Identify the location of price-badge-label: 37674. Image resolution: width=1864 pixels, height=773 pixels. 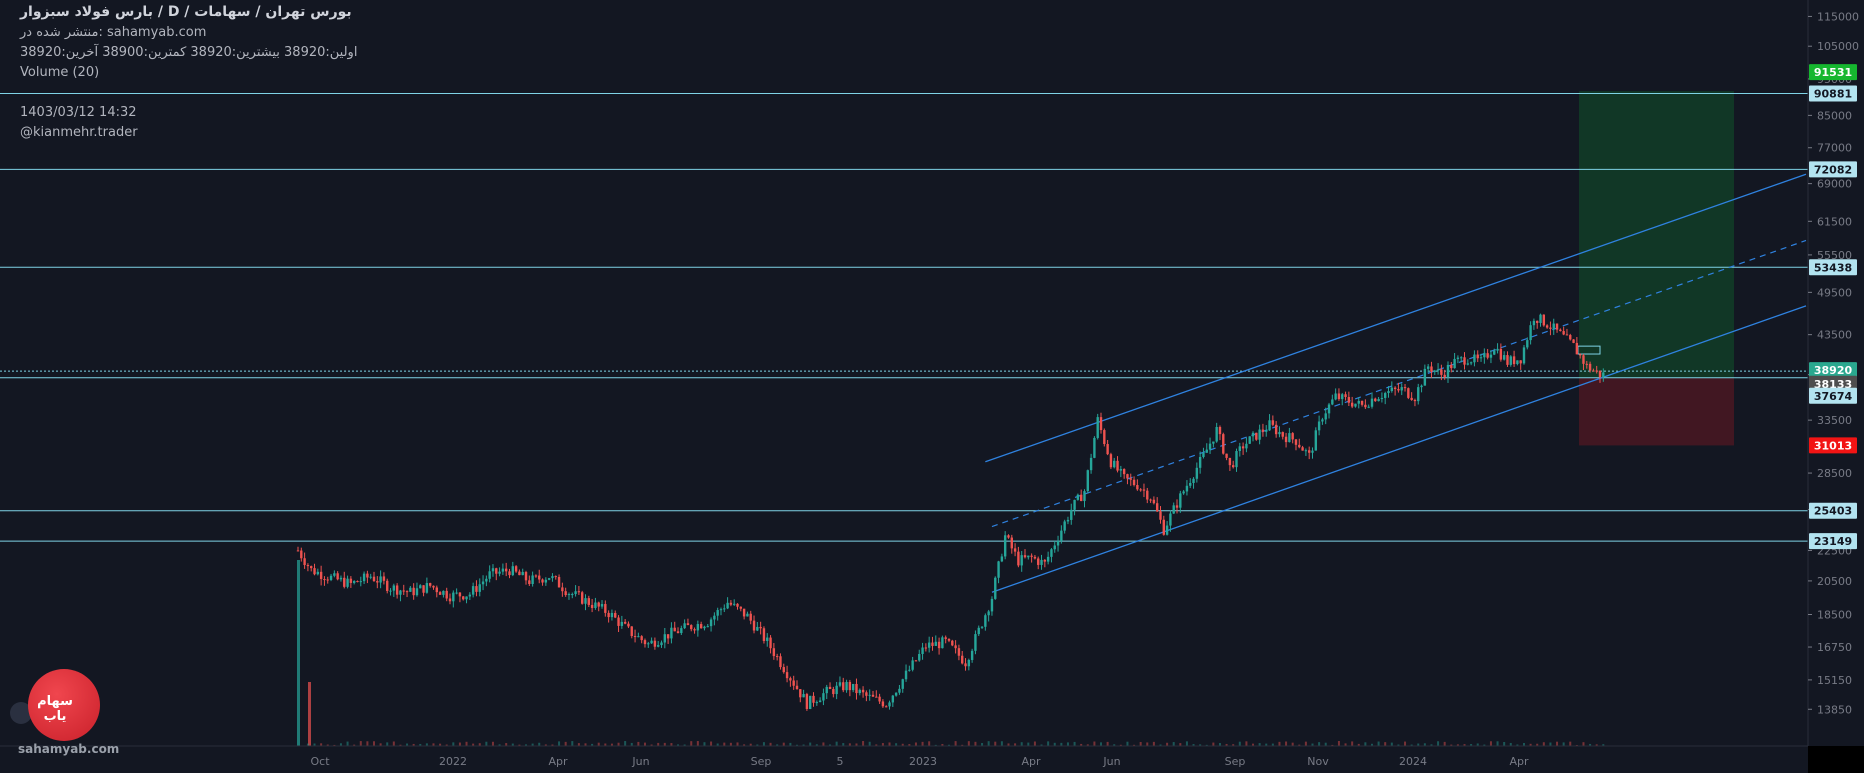
(1833, 396).